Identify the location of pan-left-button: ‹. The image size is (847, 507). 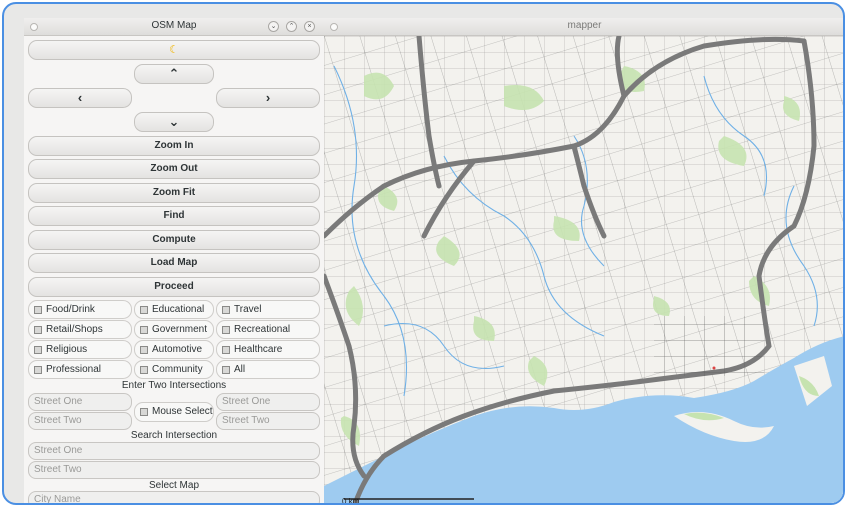
(80, 98).